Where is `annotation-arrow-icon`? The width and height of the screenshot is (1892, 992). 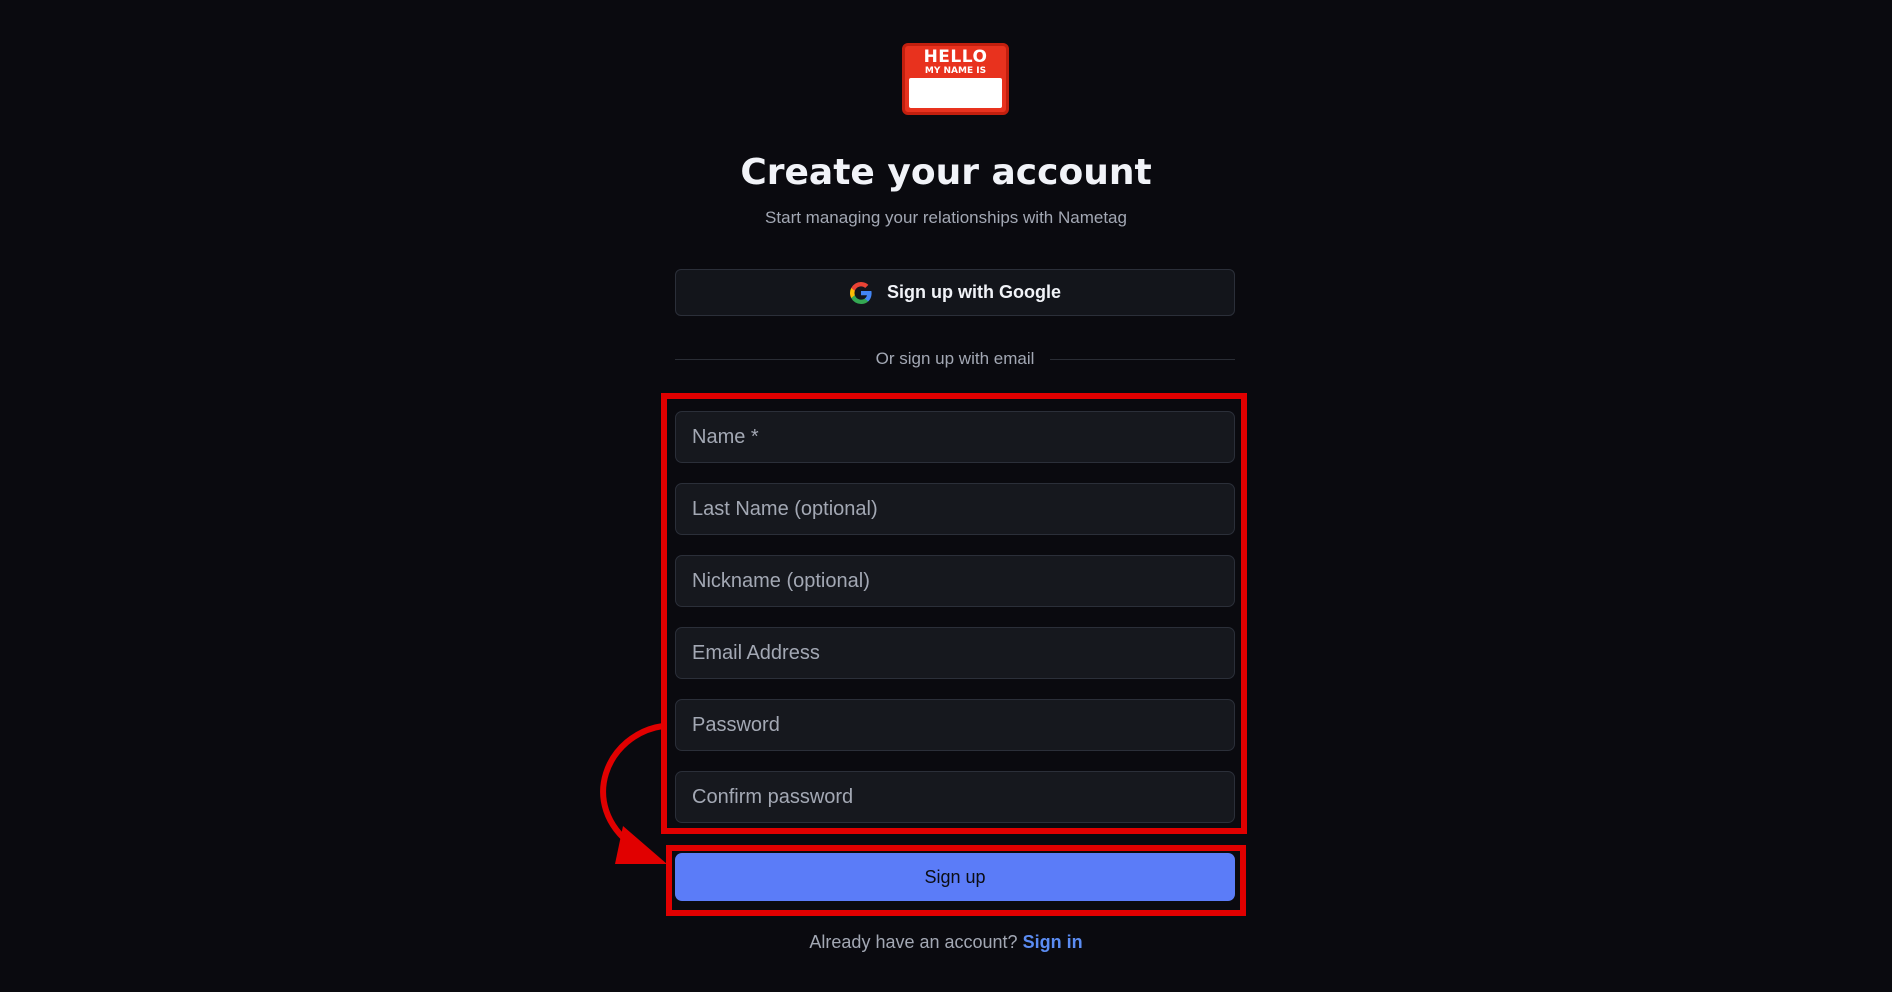
annotation-arrow-icon is located at coordinates (633, 793).